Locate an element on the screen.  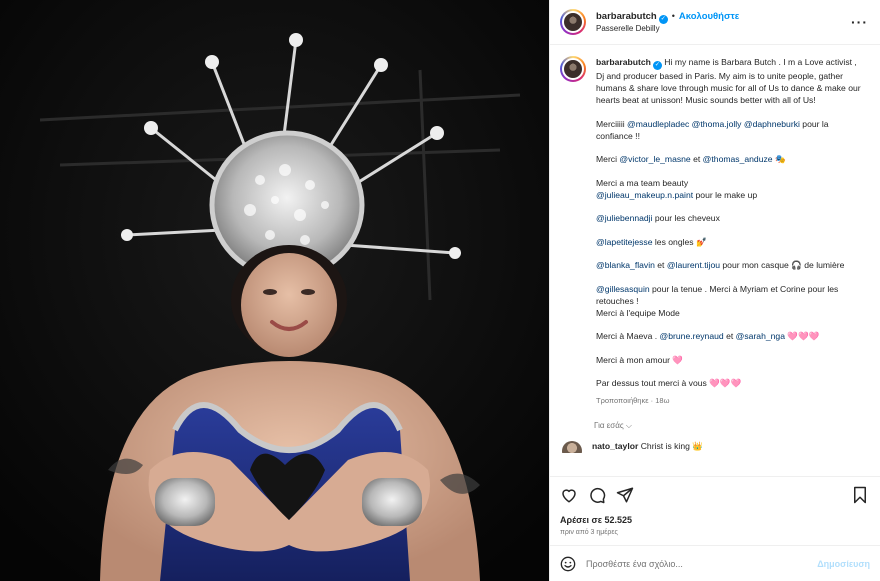
post-date: πριν από 3 ημέρες is located at coordinates (715, 532).